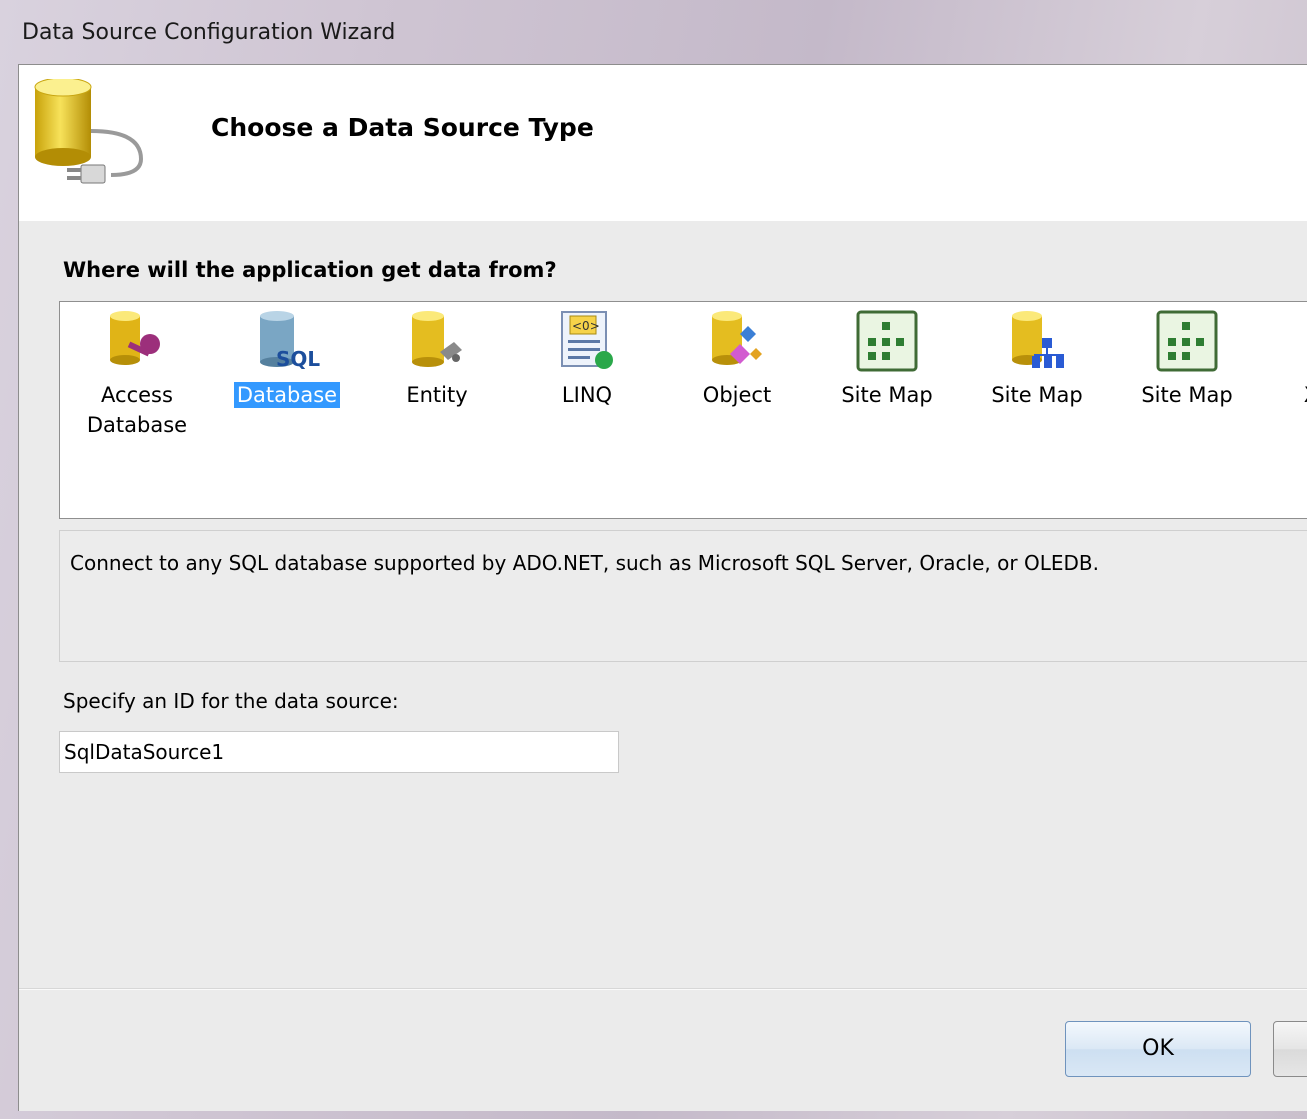 The image size is (1307, 1119). I want to click on data-source-id-input, so click(339, 752).